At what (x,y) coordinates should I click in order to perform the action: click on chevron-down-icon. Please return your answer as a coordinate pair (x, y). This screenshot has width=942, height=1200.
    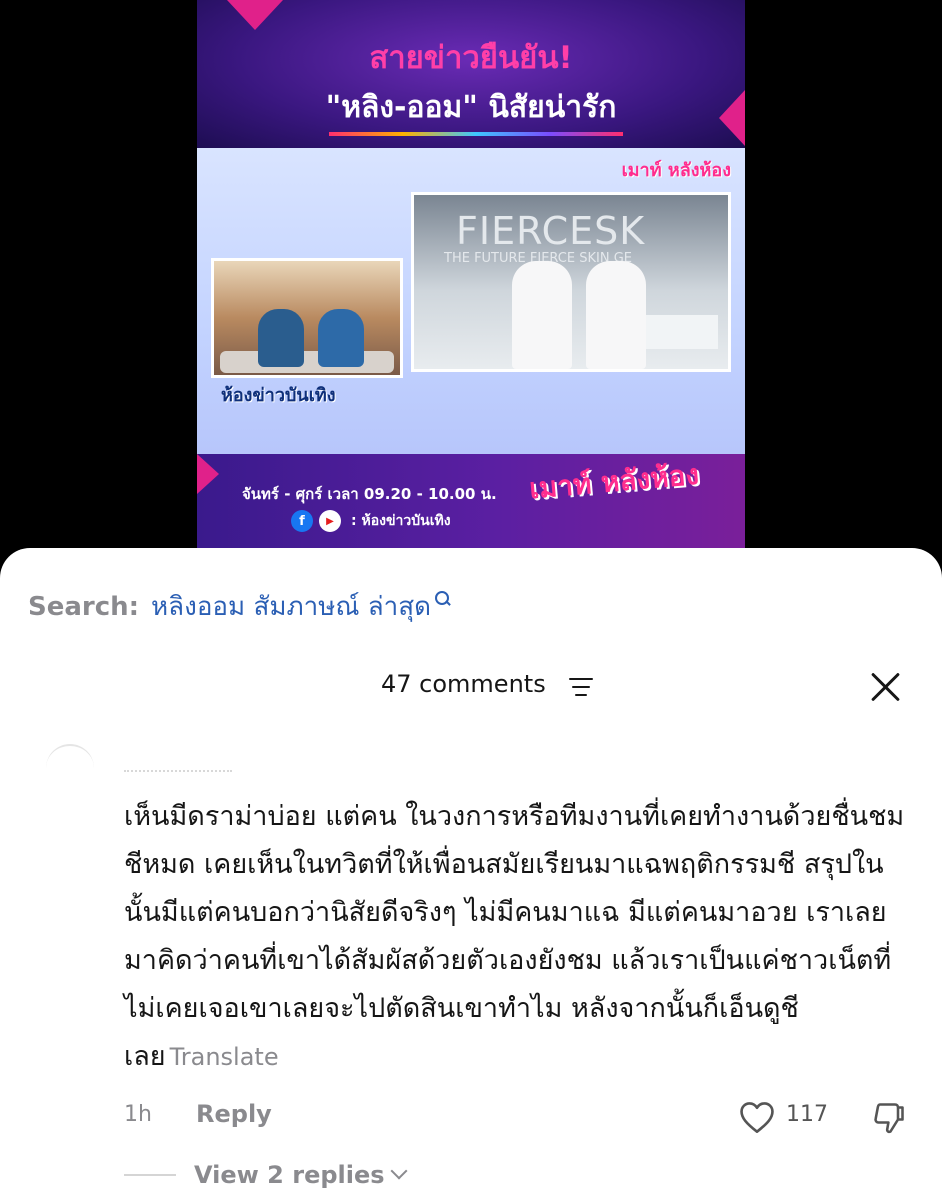
    Looking at the image, I should click on (399, 1171).